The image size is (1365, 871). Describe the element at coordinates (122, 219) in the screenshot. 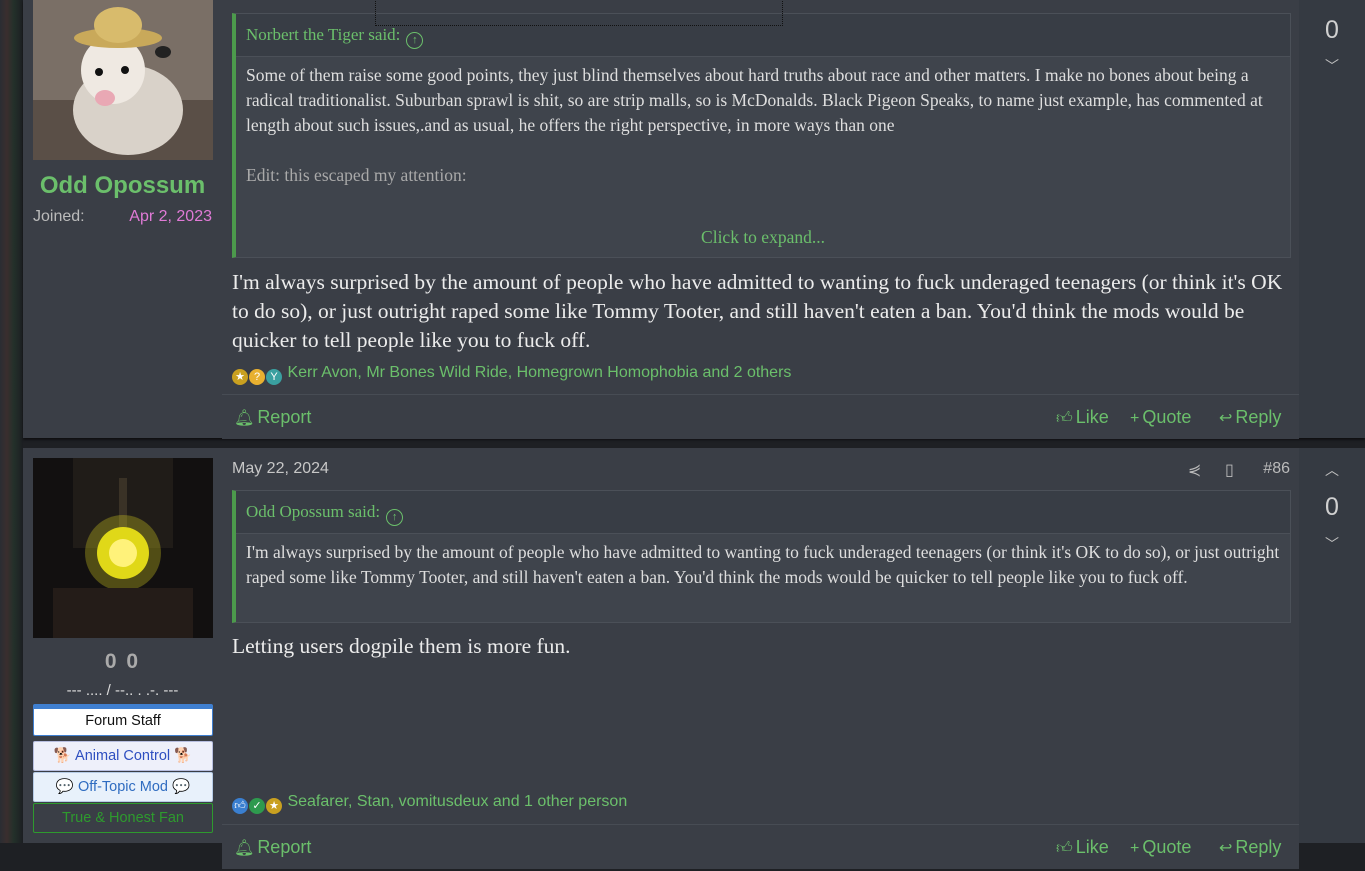

I see `user-info-column: Odd Opossum Joined: Apr 2, 2023` at that location.